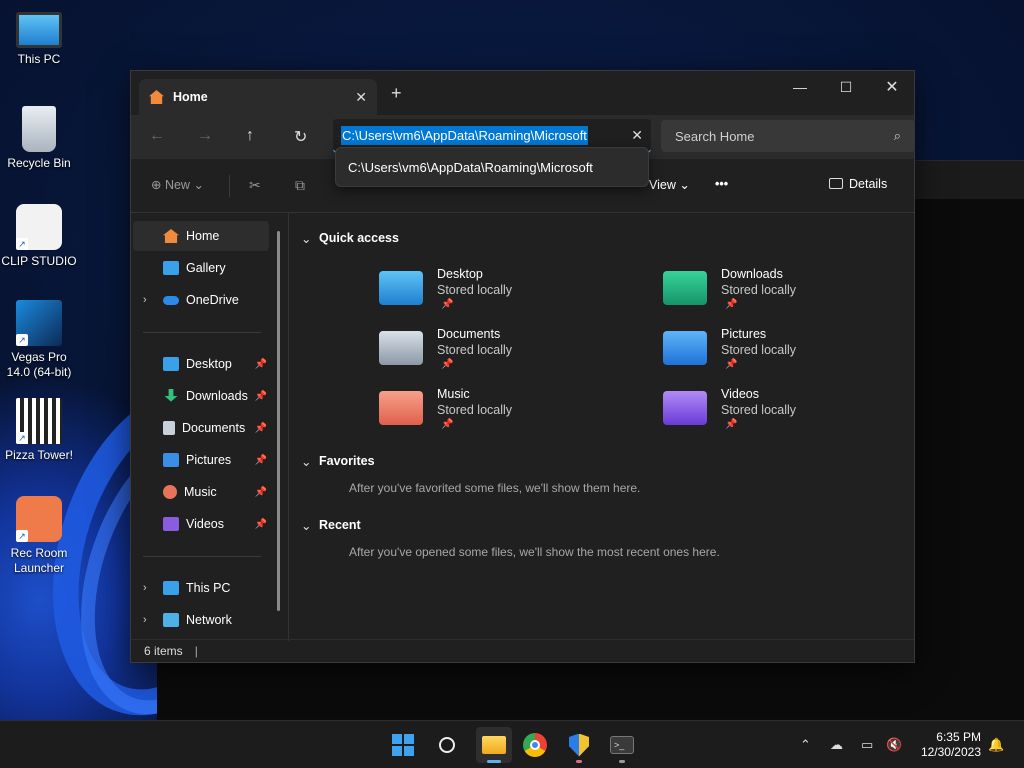  What do you see at coordinates (350, 238) in the screenshot?
I see `section-quick-access: ⌄ Quick access` at bounding box center [350, 238].